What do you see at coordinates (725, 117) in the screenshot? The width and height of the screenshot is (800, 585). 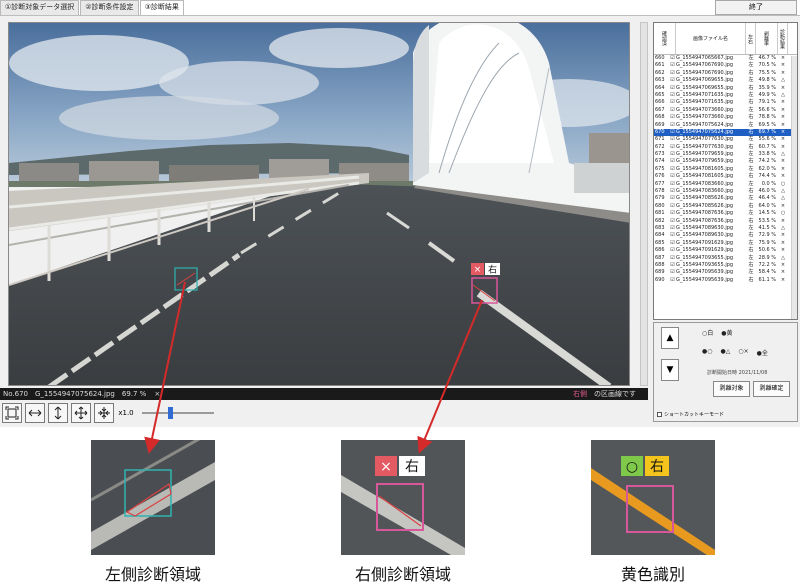 I see `table-row: 668 ☑ G_1554947073660.jpg 右 78.8 % ×` at bounding box center [725, 117].